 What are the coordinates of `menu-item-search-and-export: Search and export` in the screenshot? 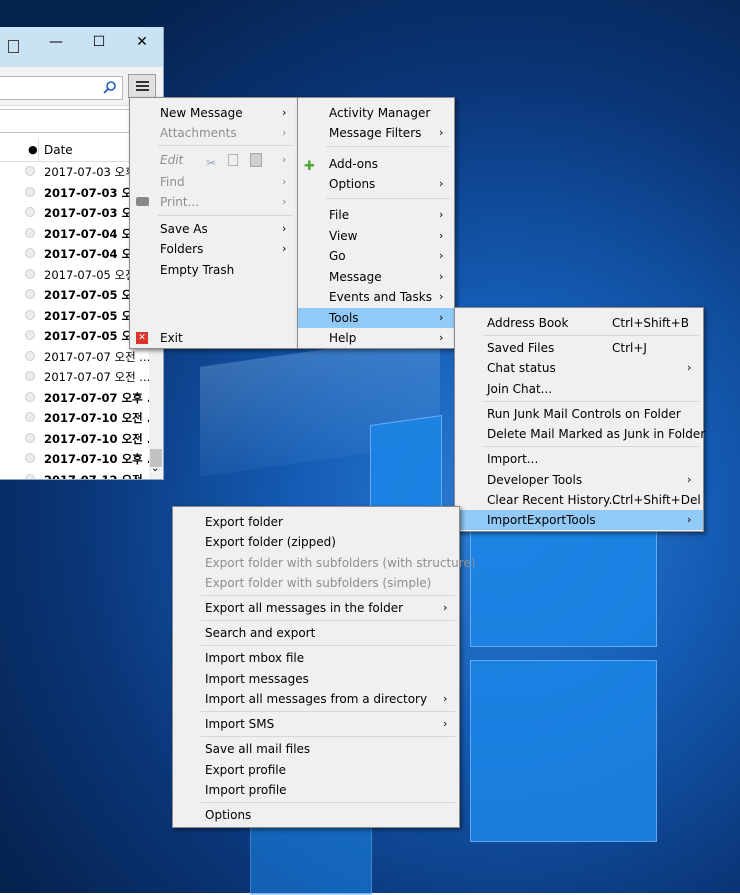 It's located at (316, 633).